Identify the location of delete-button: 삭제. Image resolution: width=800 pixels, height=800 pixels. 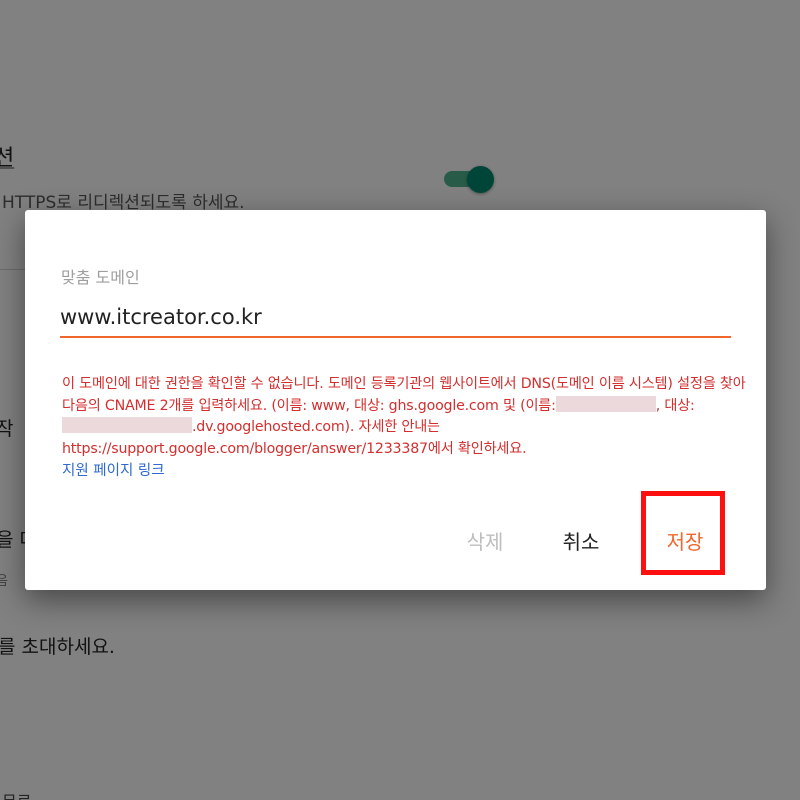
(485, 540).